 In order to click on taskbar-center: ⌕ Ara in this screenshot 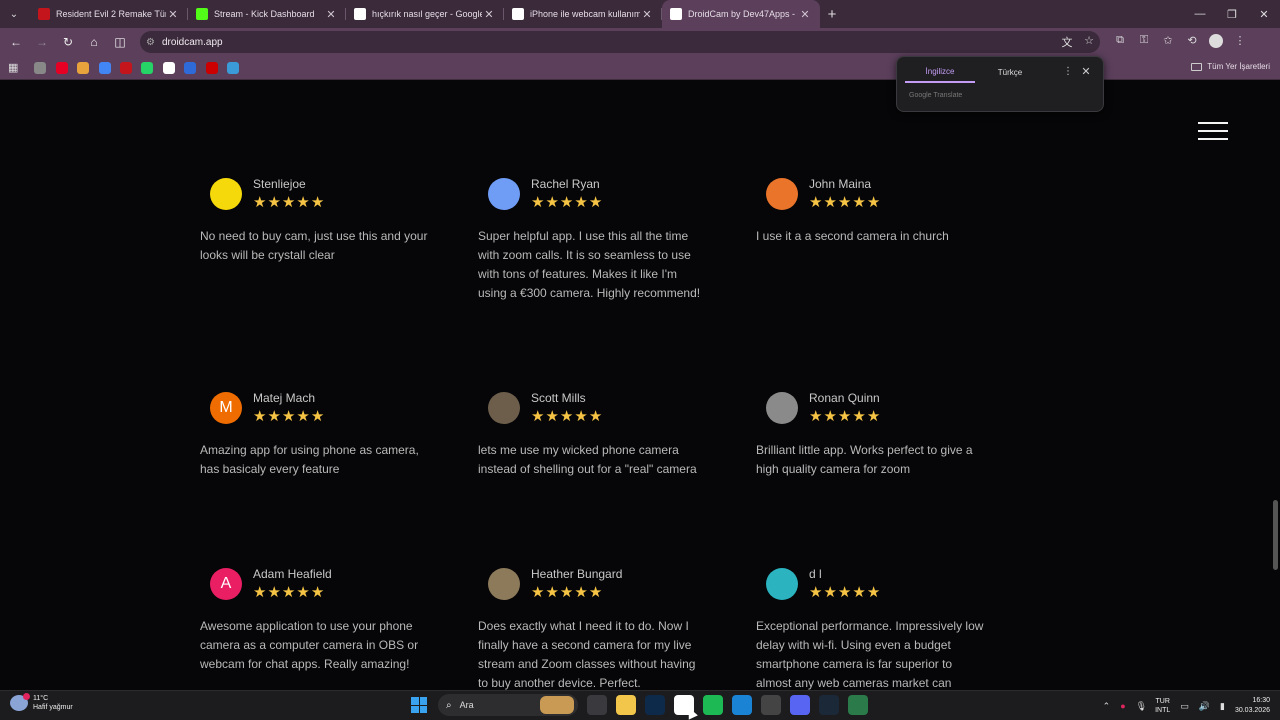, I will do `click(638, 705)`.